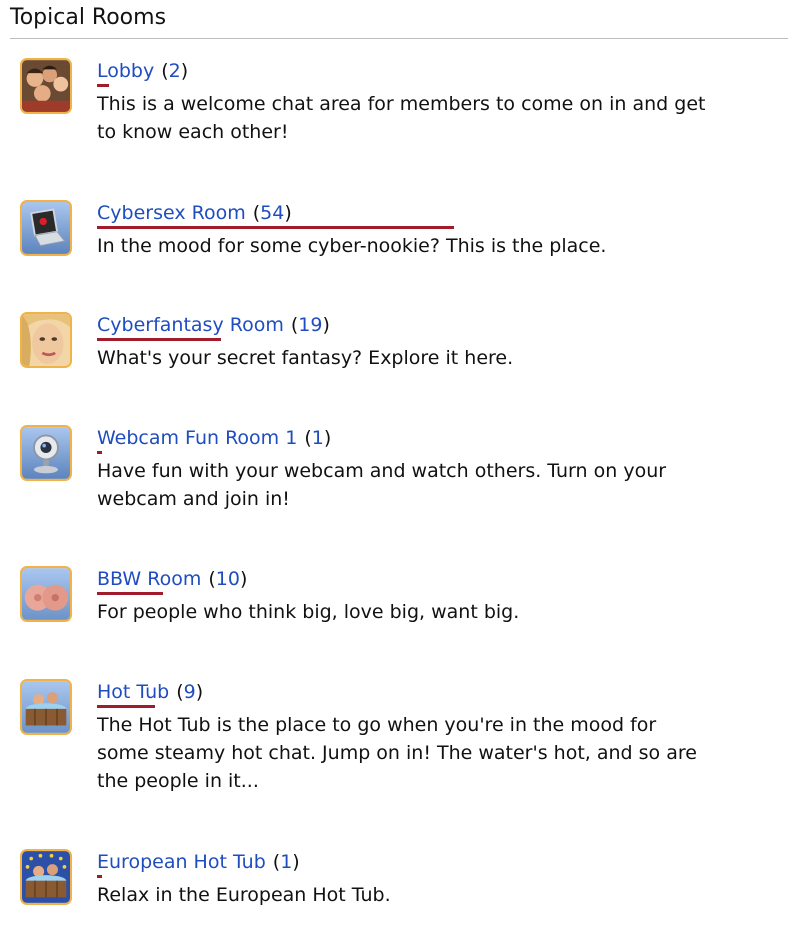 The height and width of the screenshot is (945, 800). I want to click on room-count-wrapper: (2), so click(175, 71).